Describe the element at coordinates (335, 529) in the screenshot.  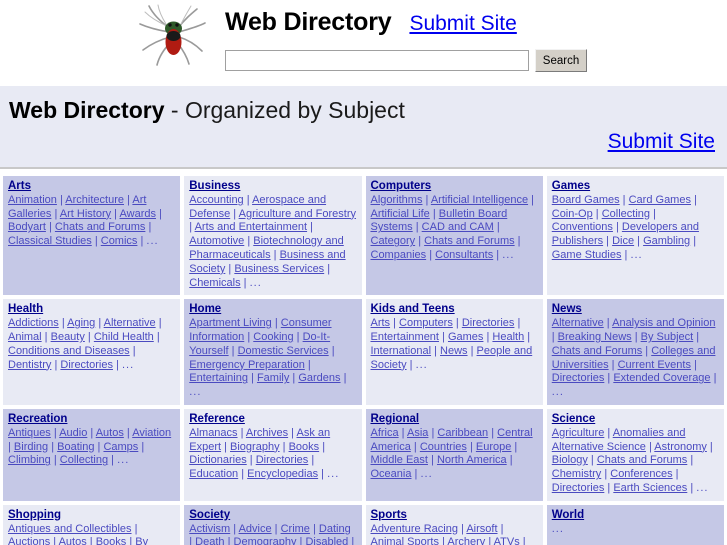
I see `subcategory-link: Dating` at that location.